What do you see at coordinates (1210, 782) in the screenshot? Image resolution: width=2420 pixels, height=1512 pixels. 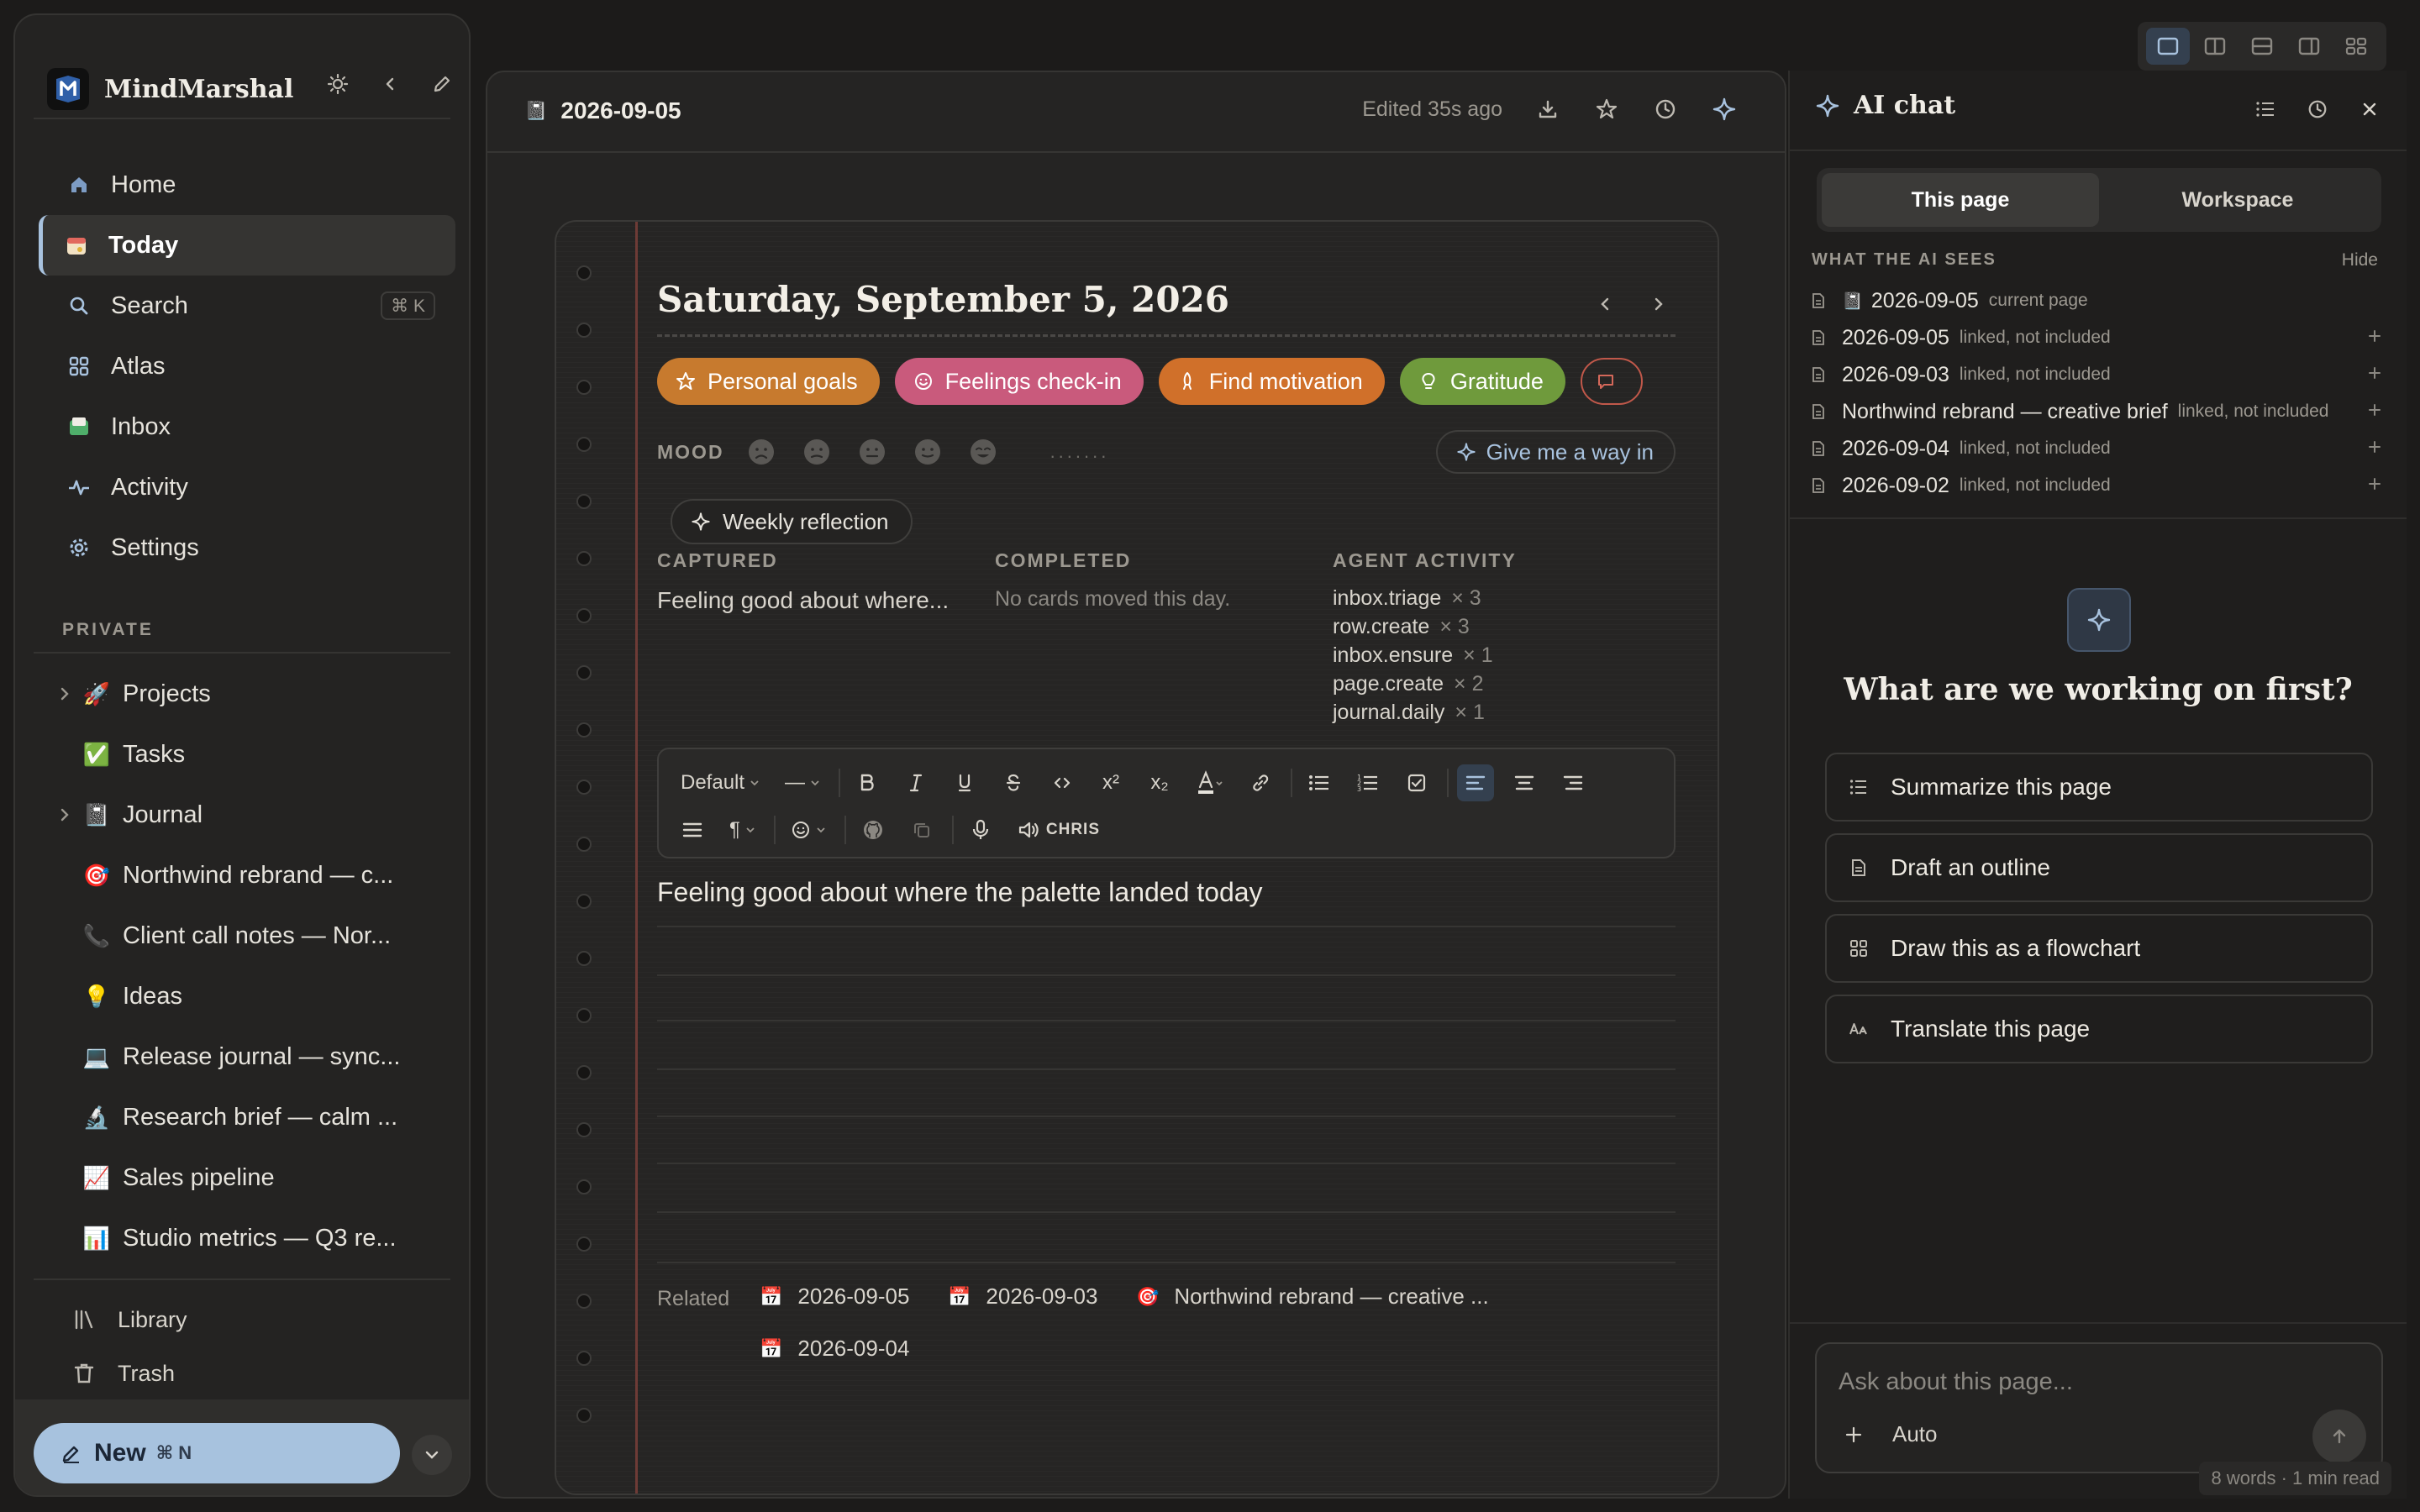 I see `text-color-icon` at bounding box center [1210, 782].